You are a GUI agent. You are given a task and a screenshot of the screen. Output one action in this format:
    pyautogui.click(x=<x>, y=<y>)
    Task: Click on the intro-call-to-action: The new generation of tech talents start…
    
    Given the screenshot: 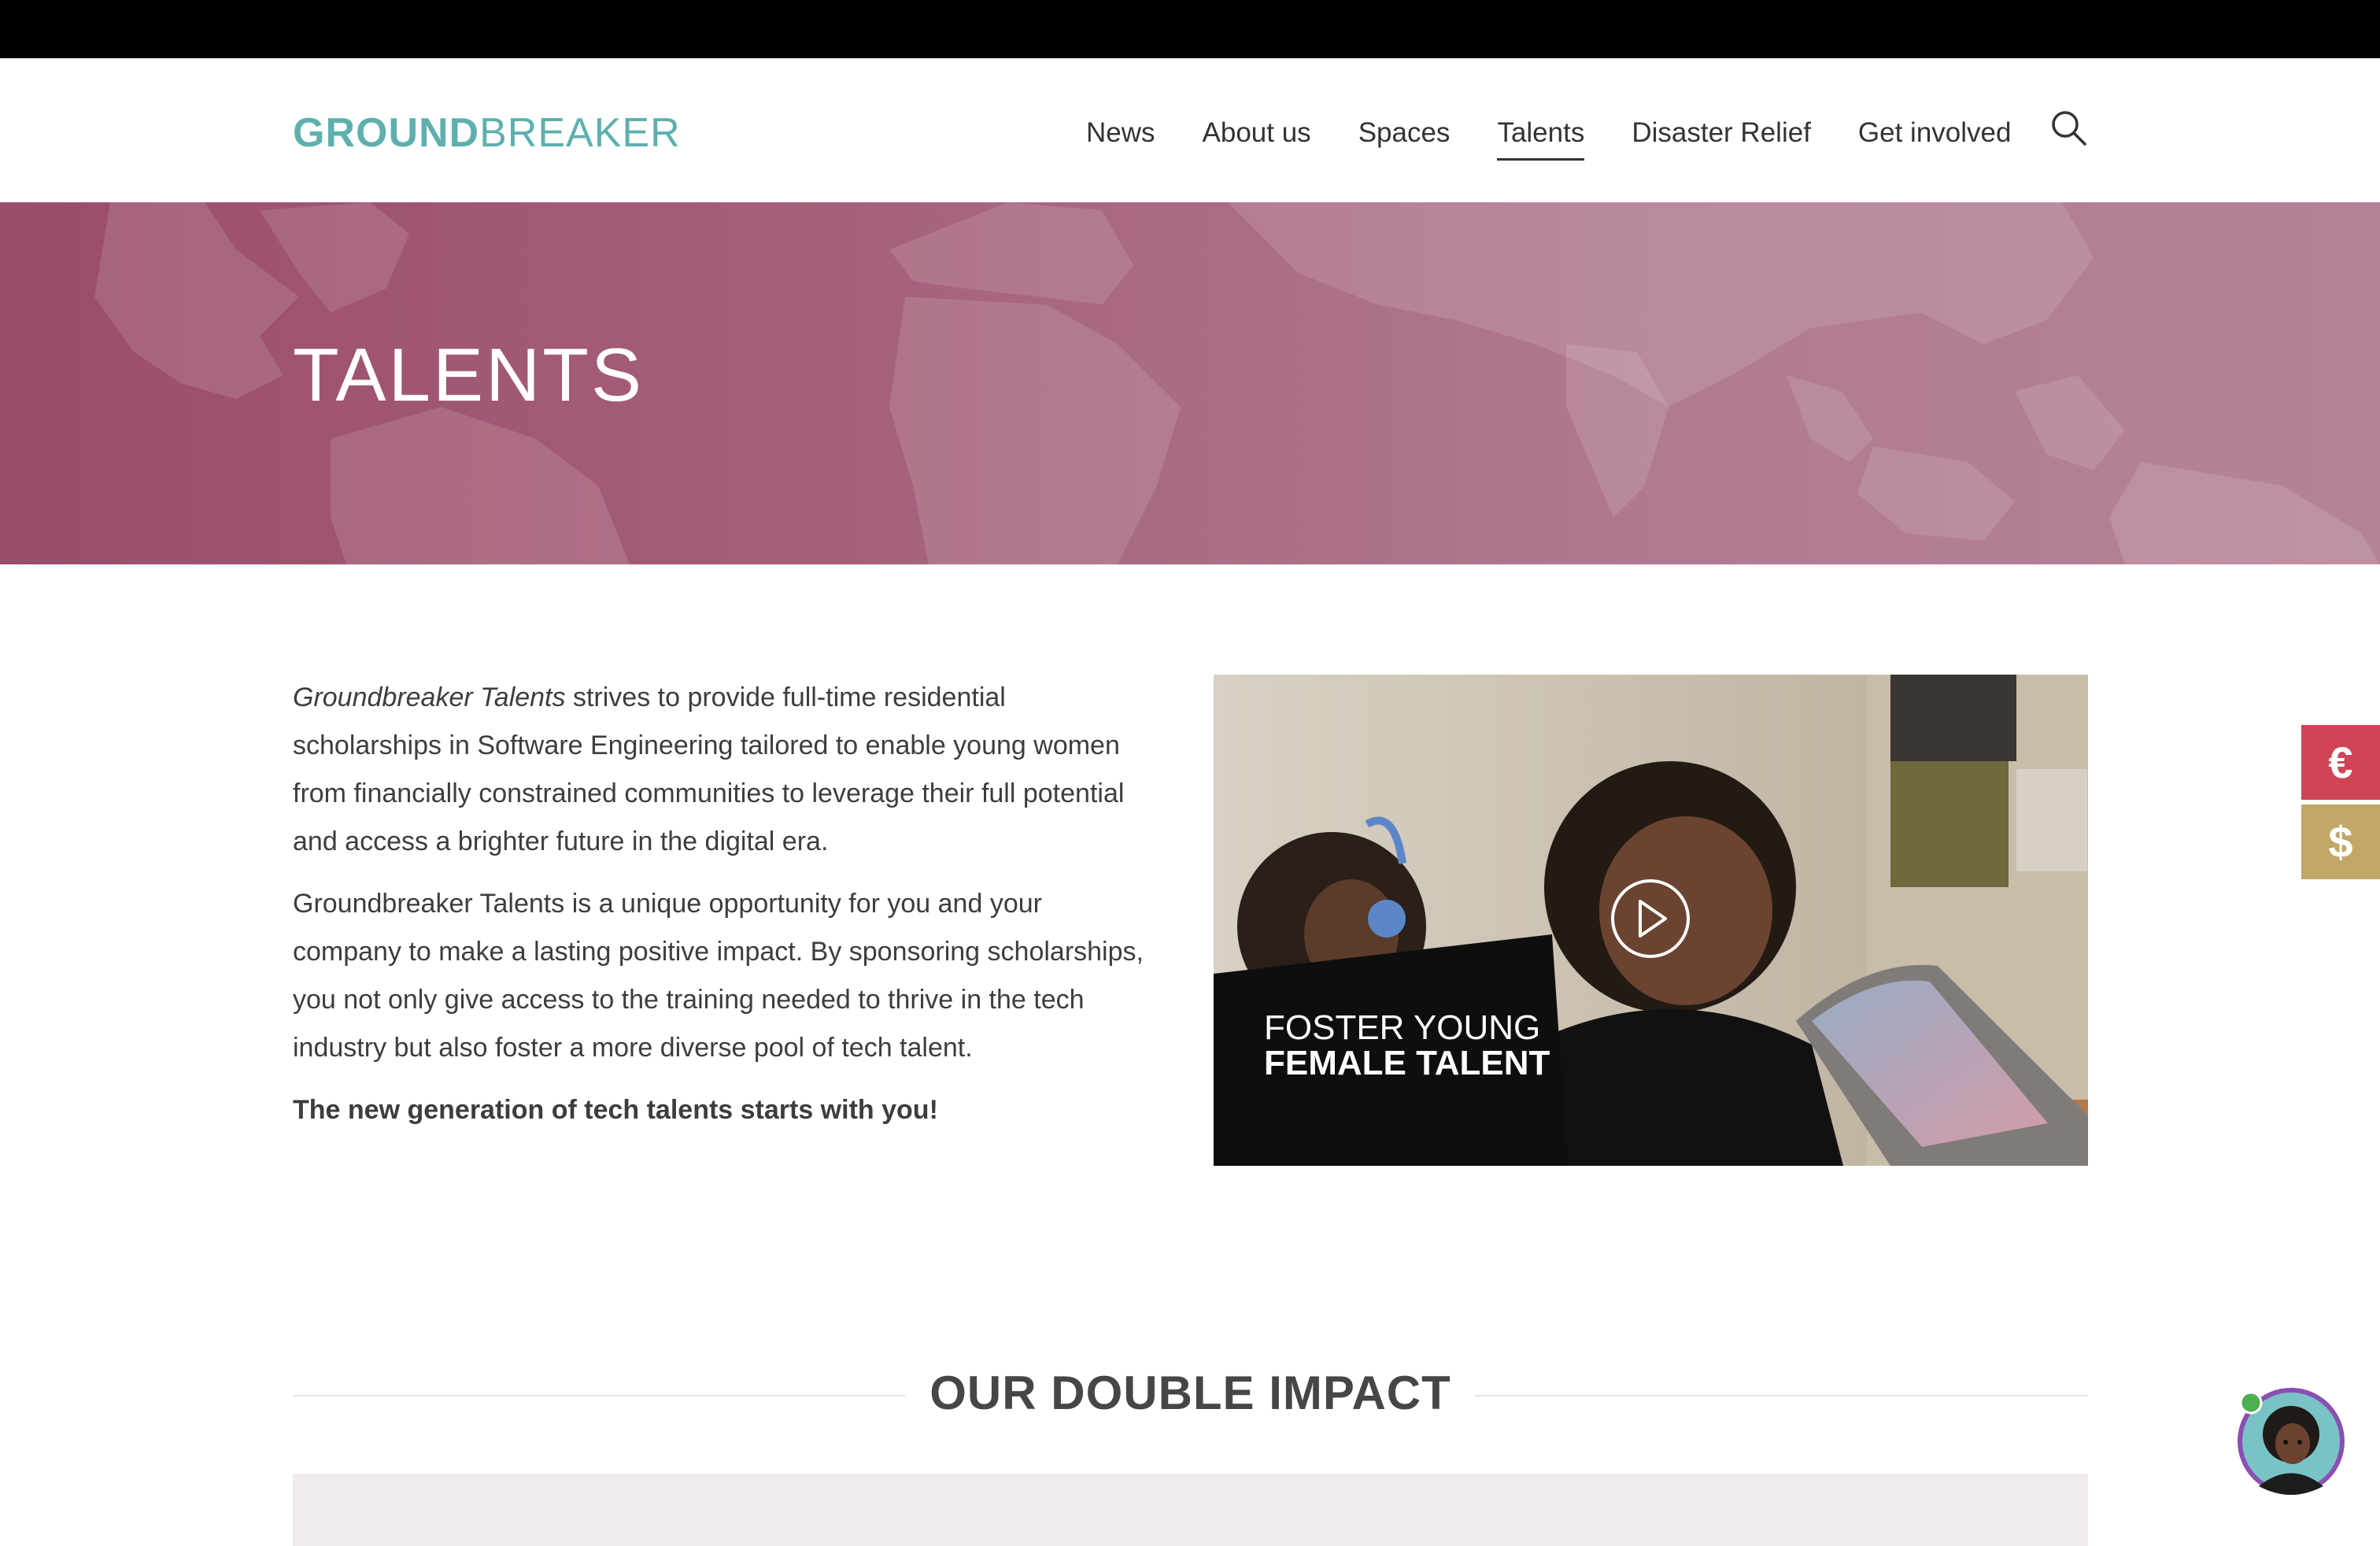 What is the action you would take?
    pyautogui.click(x=615, y=1110)
    